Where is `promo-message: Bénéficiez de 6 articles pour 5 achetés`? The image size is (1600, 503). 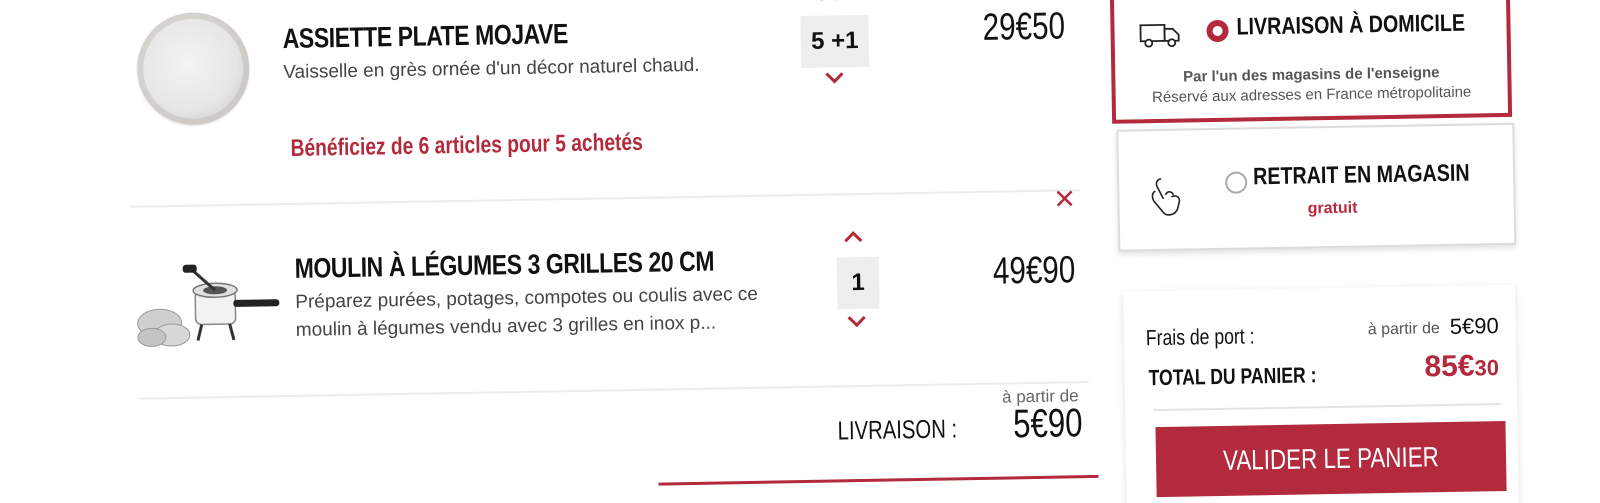
promo-message: Bénéficiez de 6 articles pour 5 achetés is located at coordinates (466, 145).